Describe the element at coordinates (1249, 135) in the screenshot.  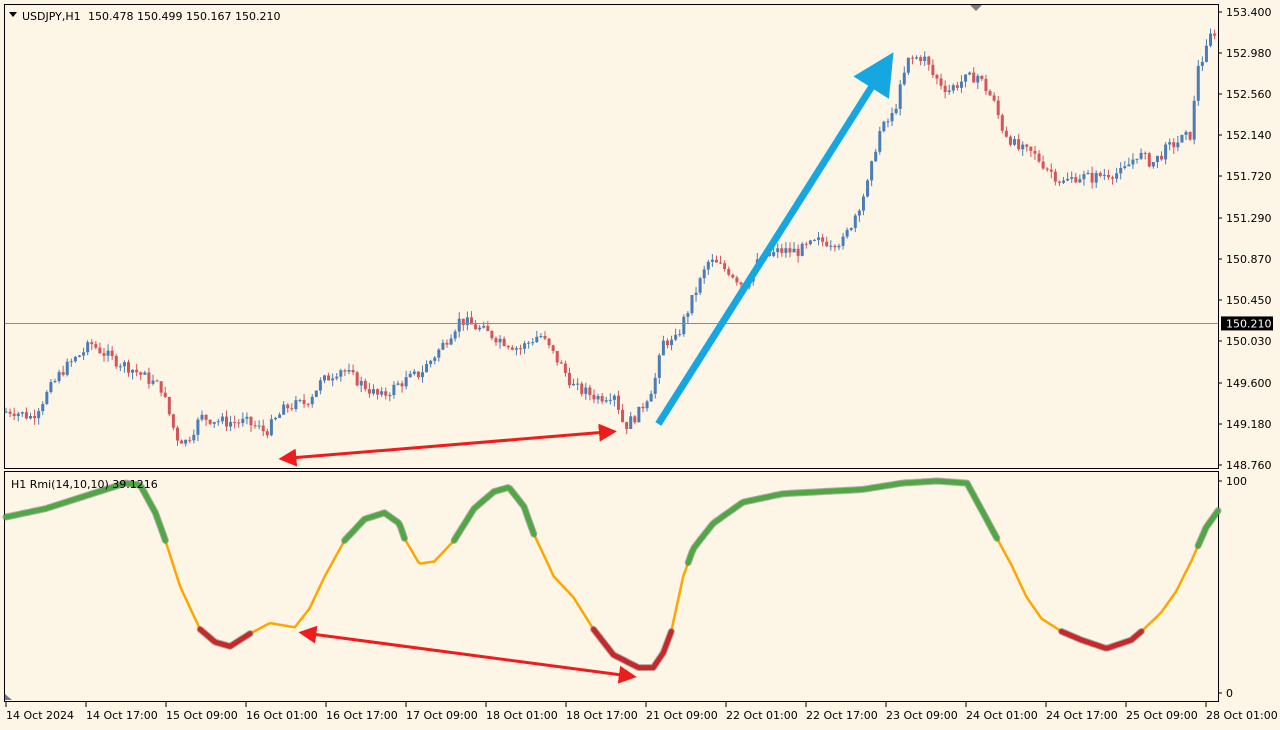
I see `price-tick-label: 152.140` at that location.